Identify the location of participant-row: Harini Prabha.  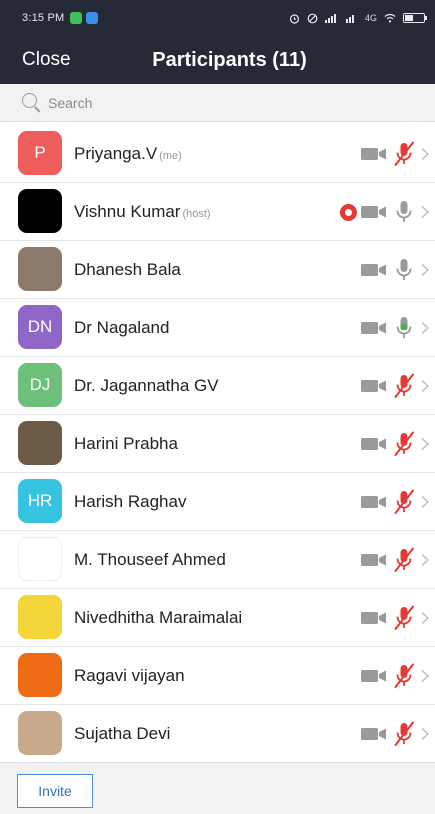
(217, 444).